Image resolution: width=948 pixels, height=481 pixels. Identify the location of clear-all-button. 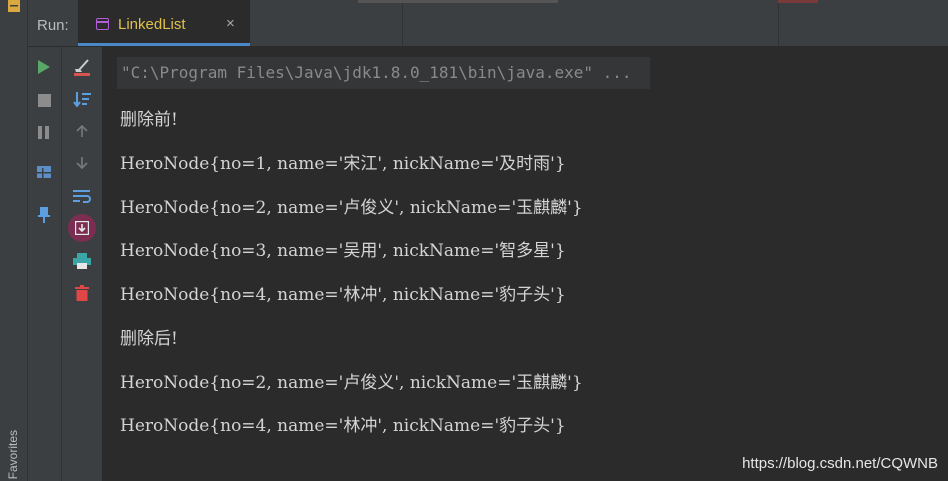
(82, 67).